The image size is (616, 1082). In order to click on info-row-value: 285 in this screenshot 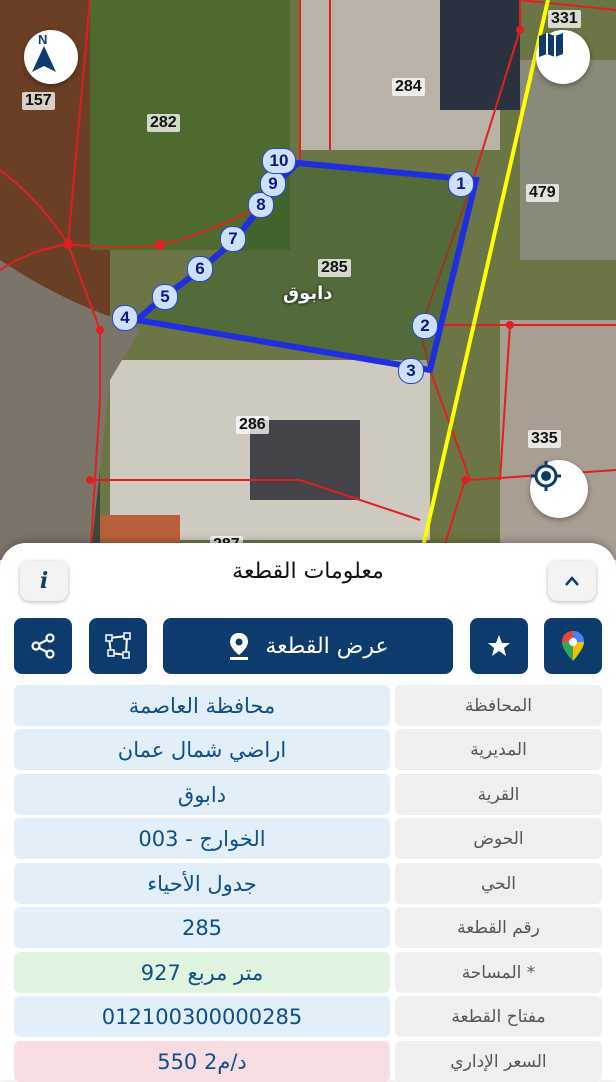, I will do `click(202, 927)`.